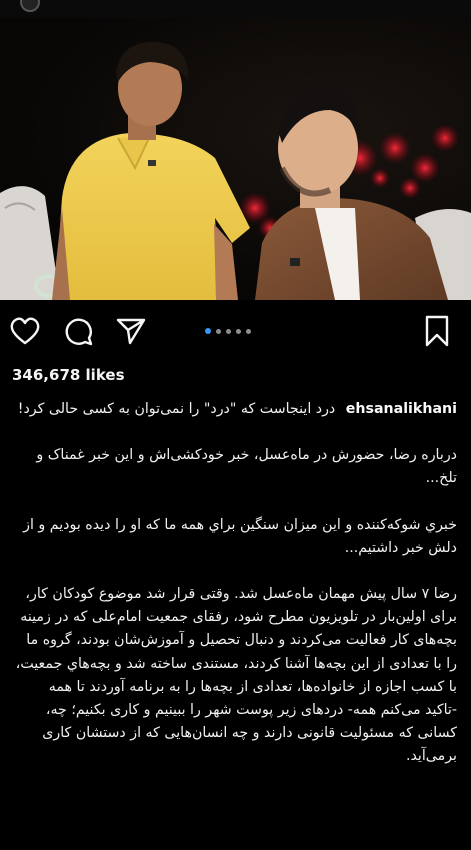 The width and height of the screenshot is (471, 850). I want to click on bookmark-icon, so click(437, 331).